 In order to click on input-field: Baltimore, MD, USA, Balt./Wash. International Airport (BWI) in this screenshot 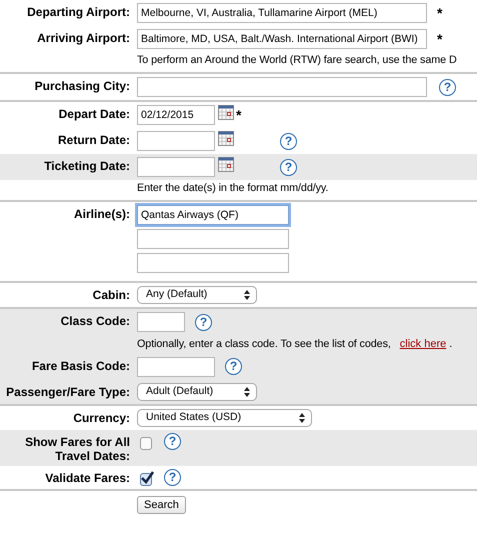, I will do `click(282, 39)`.